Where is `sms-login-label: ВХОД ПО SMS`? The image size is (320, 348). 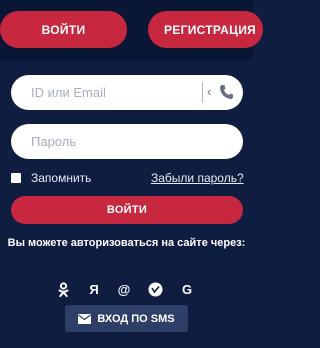
sms-login-label: ВХОД ПО SMS is located at coordinates (136, 318).